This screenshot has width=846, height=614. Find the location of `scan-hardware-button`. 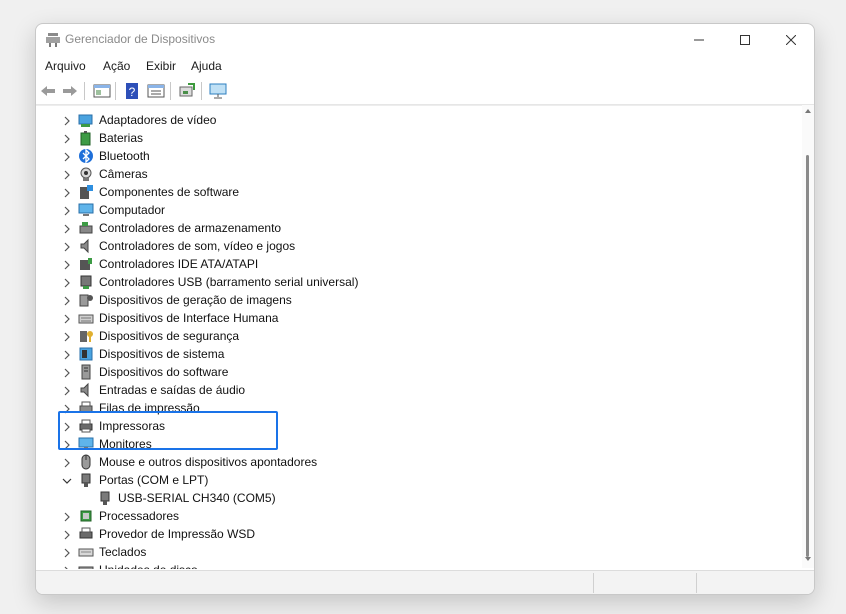

scan-hardware-button is located at coordinates (218, 91).